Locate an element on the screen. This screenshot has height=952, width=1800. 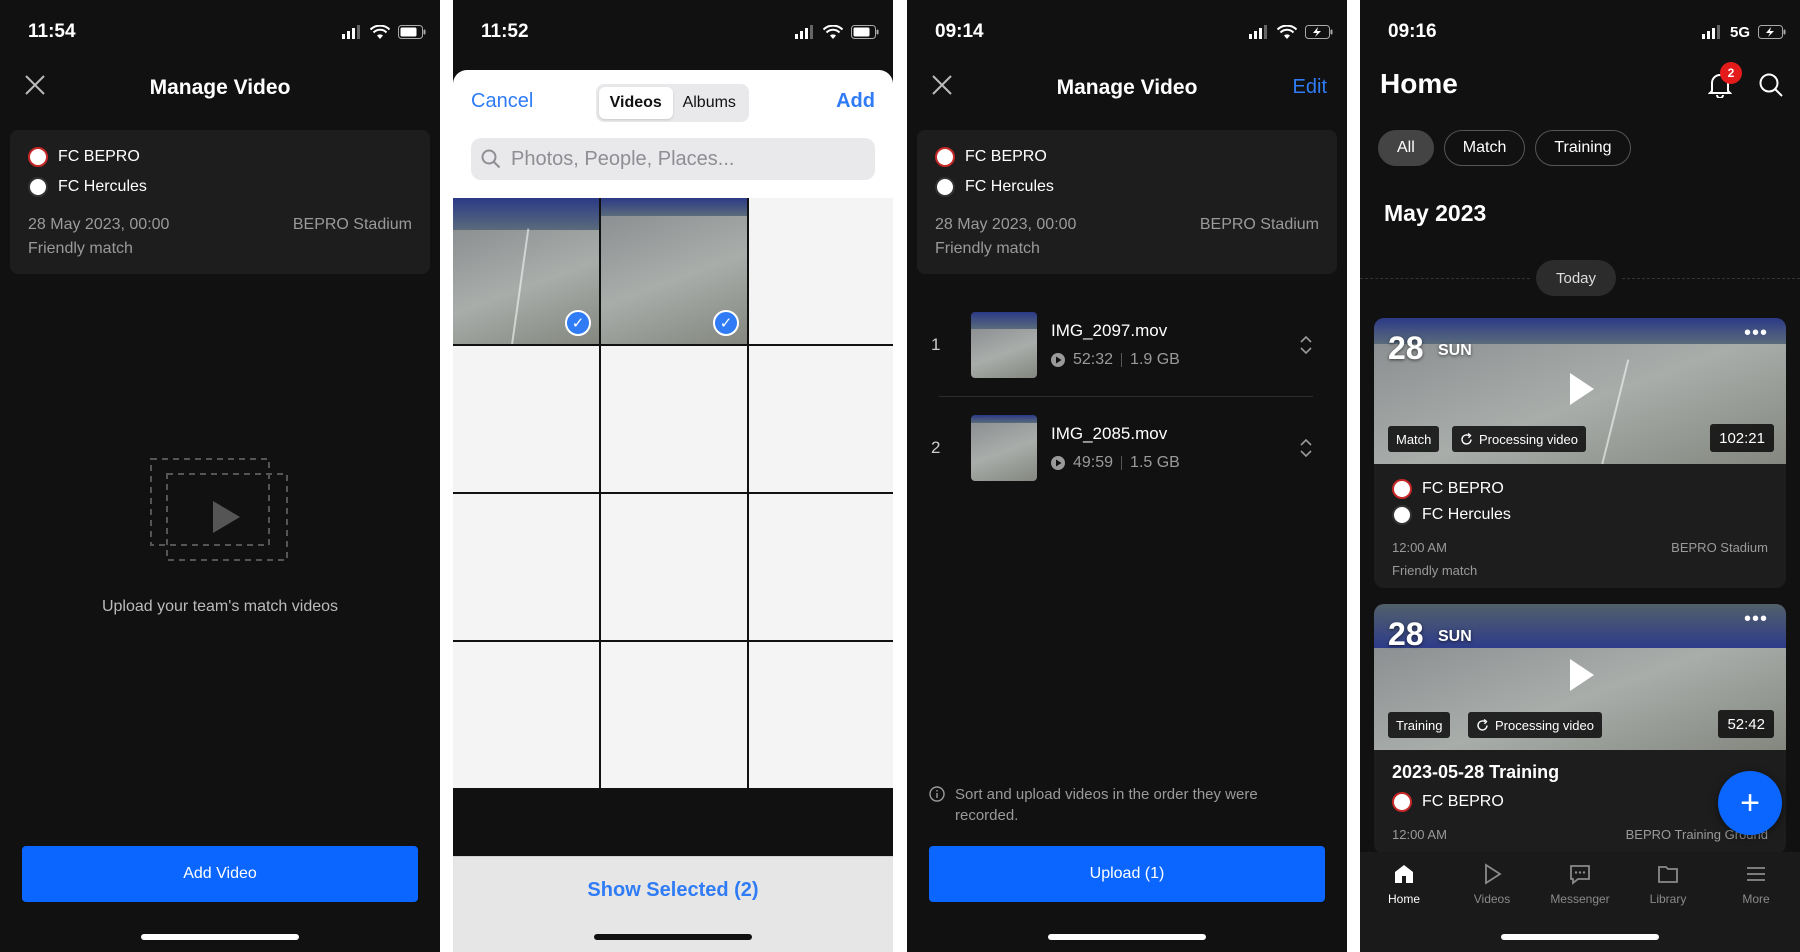
edit-button: Edit is located at coordinates (1310, 87).